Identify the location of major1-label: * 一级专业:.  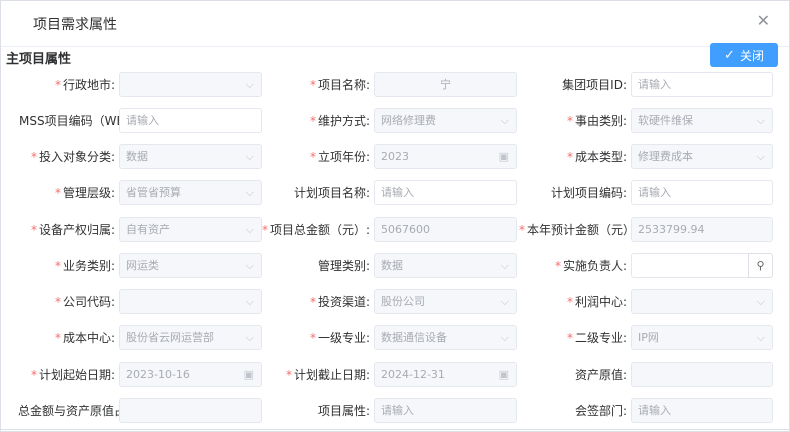
(339, 338).